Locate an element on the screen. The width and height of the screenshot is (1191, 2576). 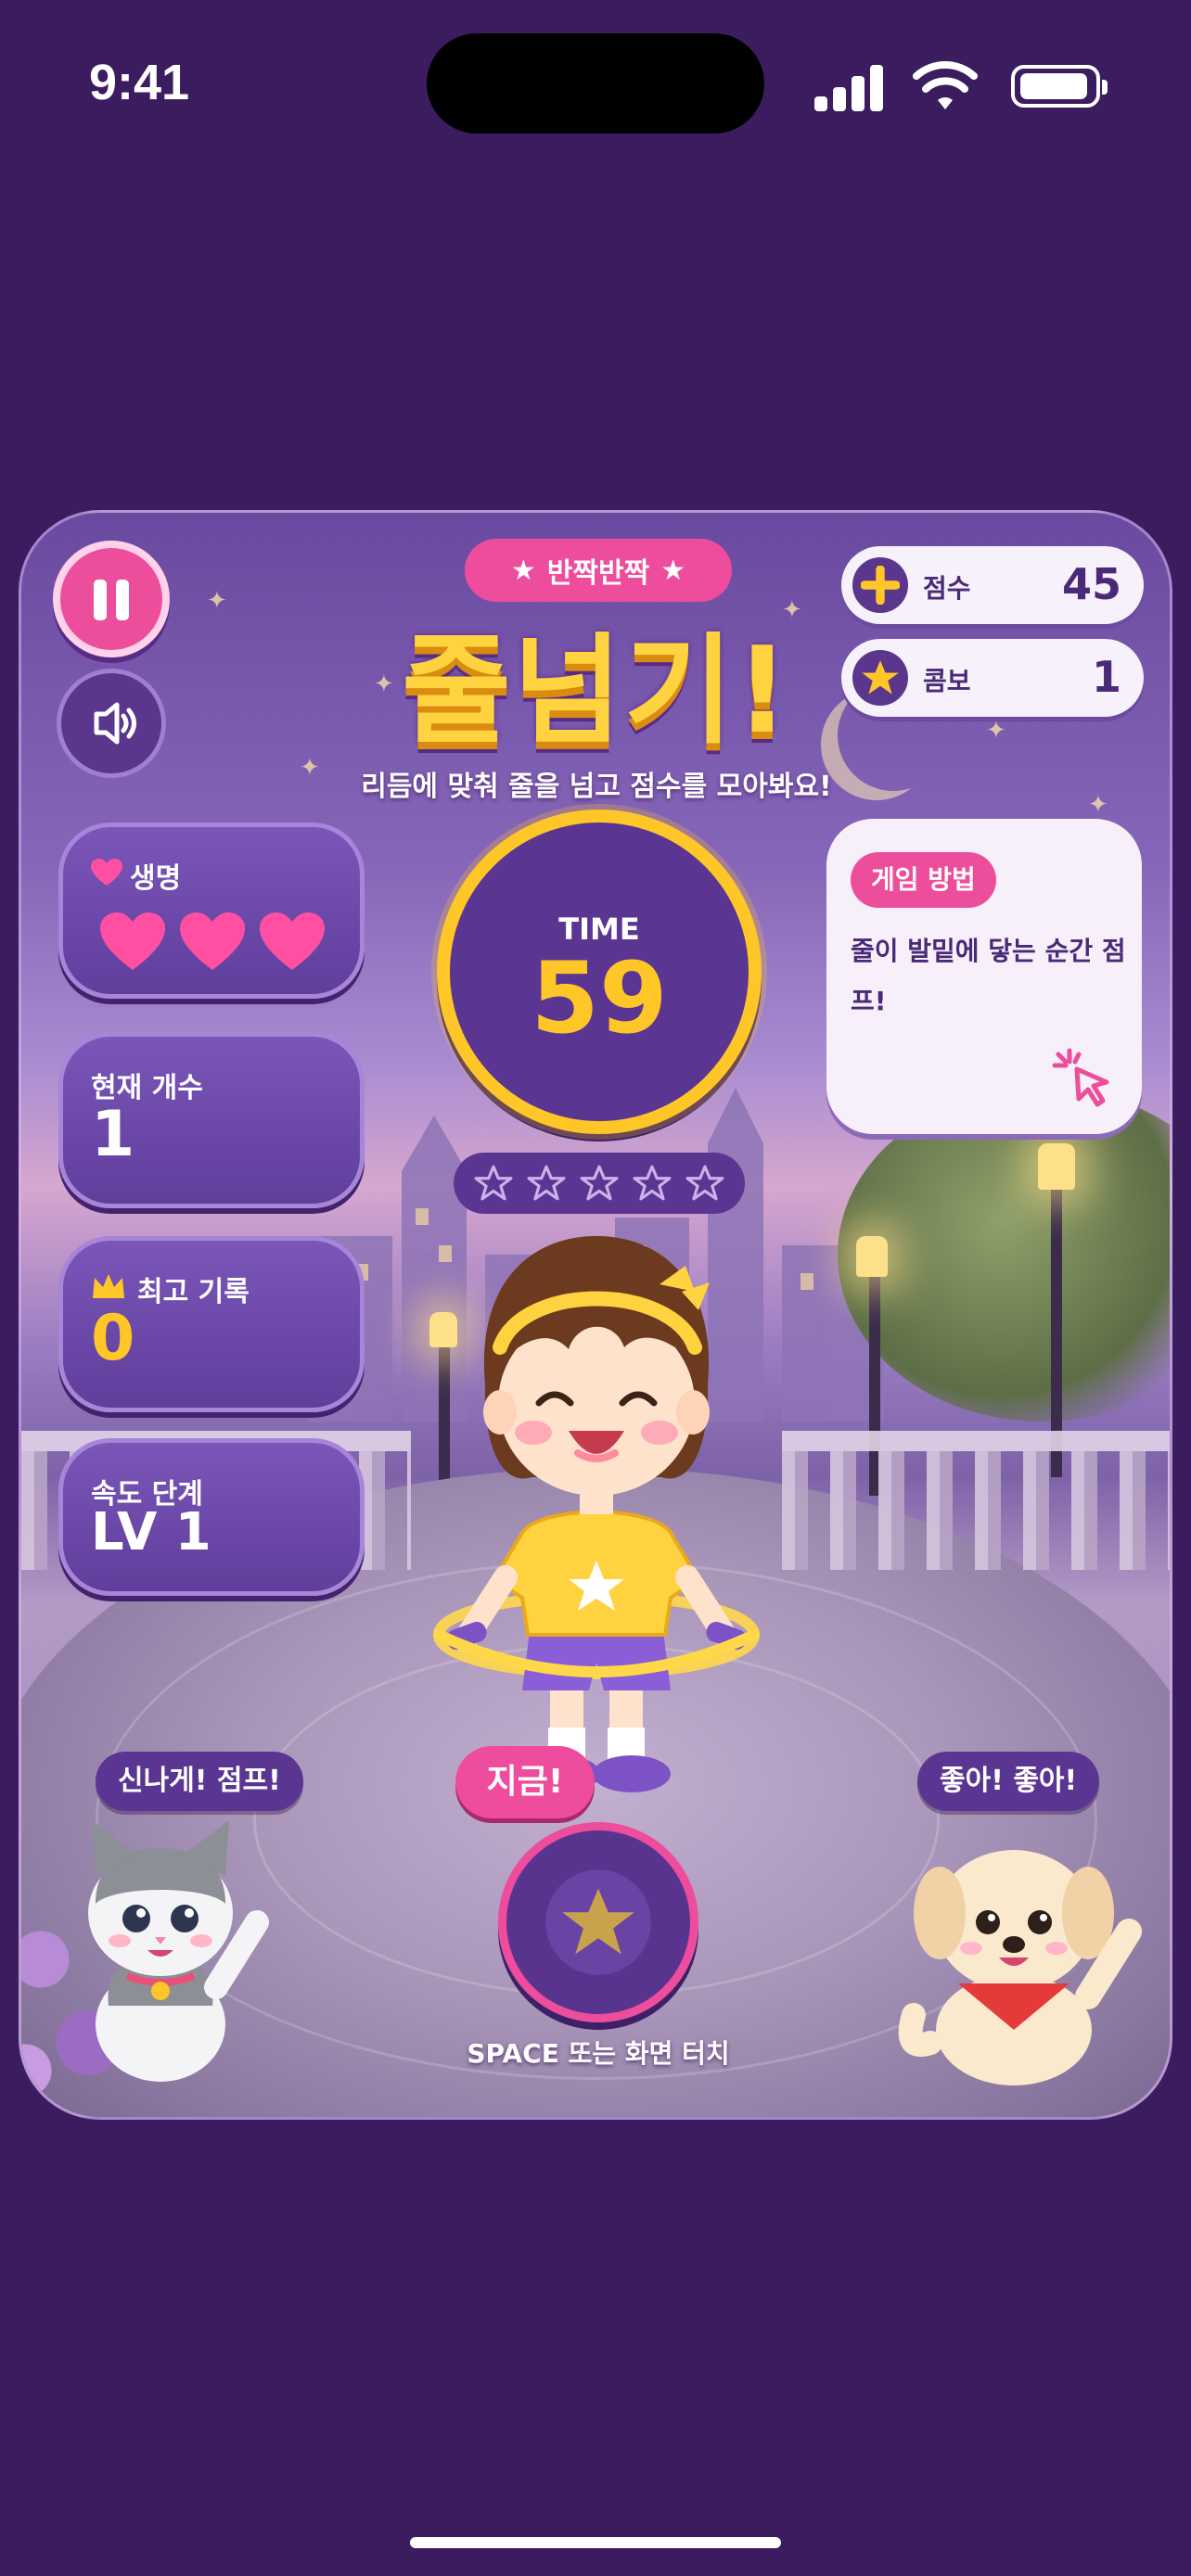
score-value: 45 is located at coordinates (1091, 584).